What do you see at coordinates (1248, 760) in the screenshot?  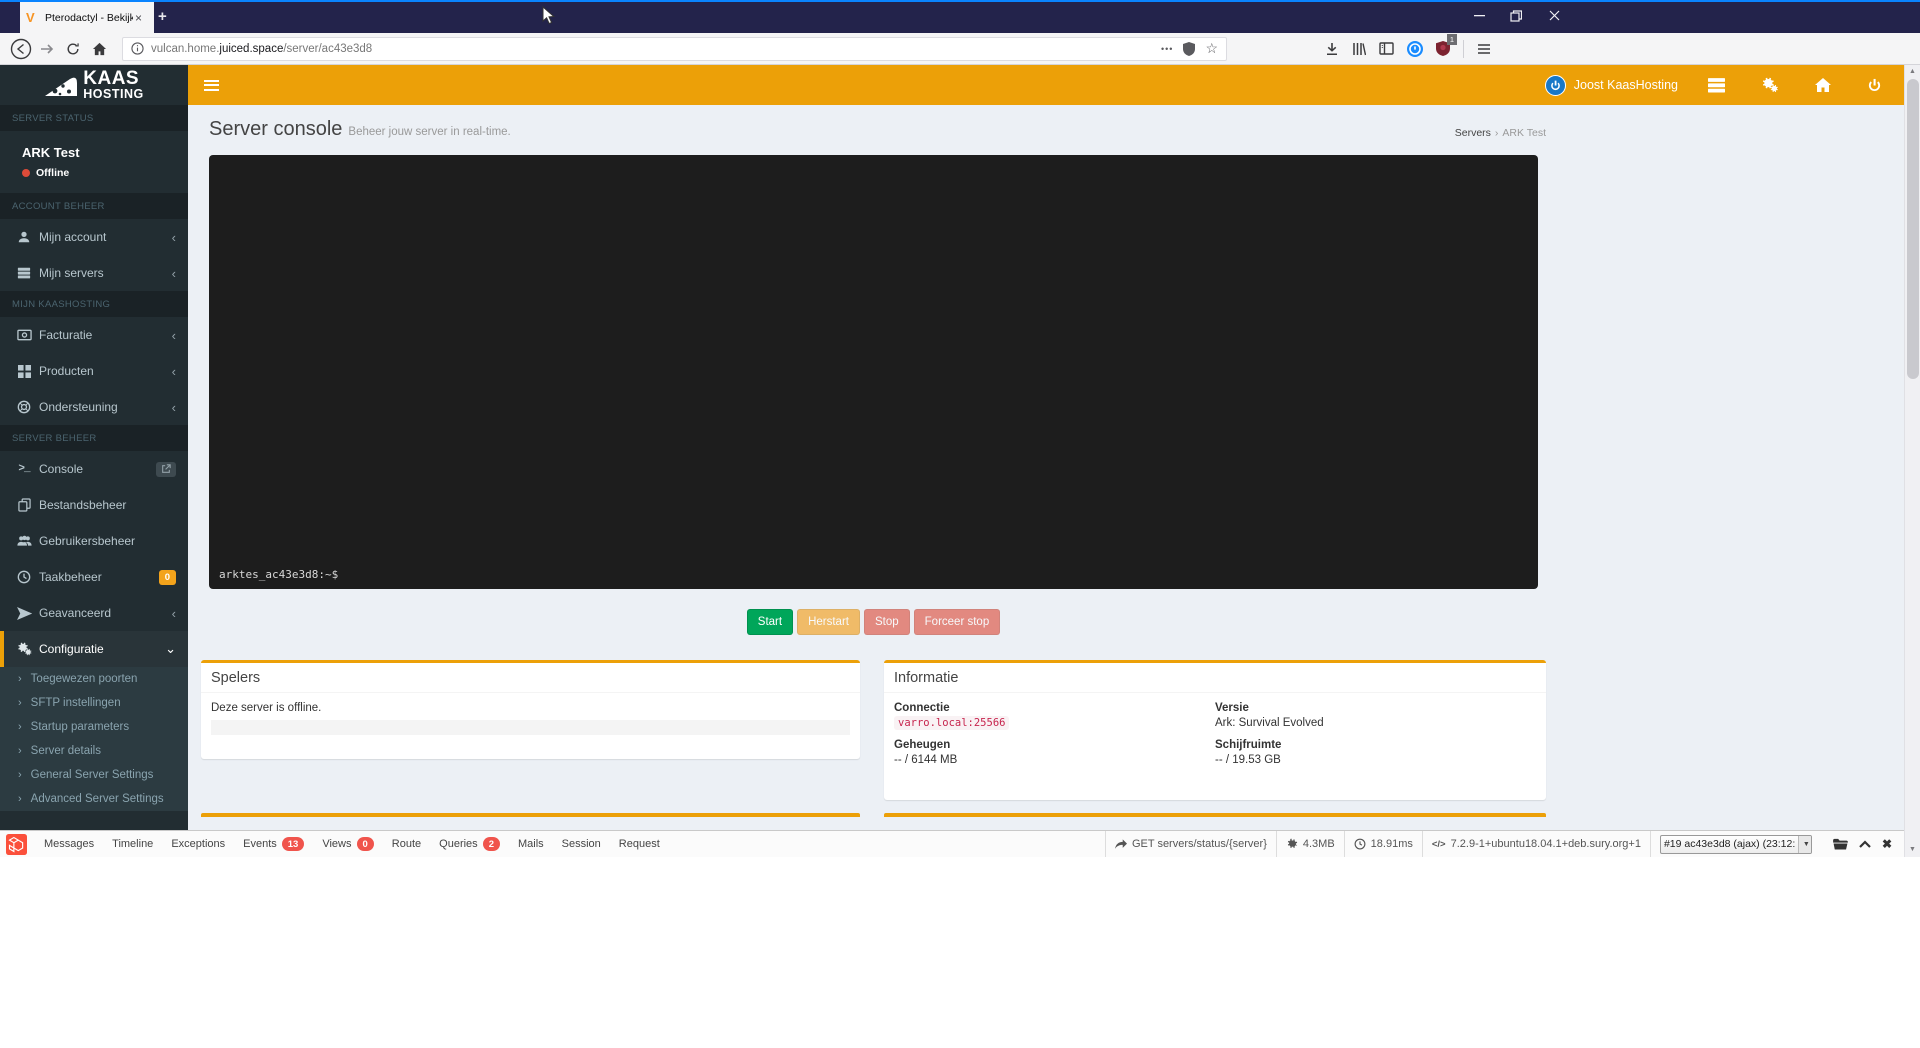 I see `schijfruimte-value: -- / 19.53 GB` at bounding box center [1248, 760].